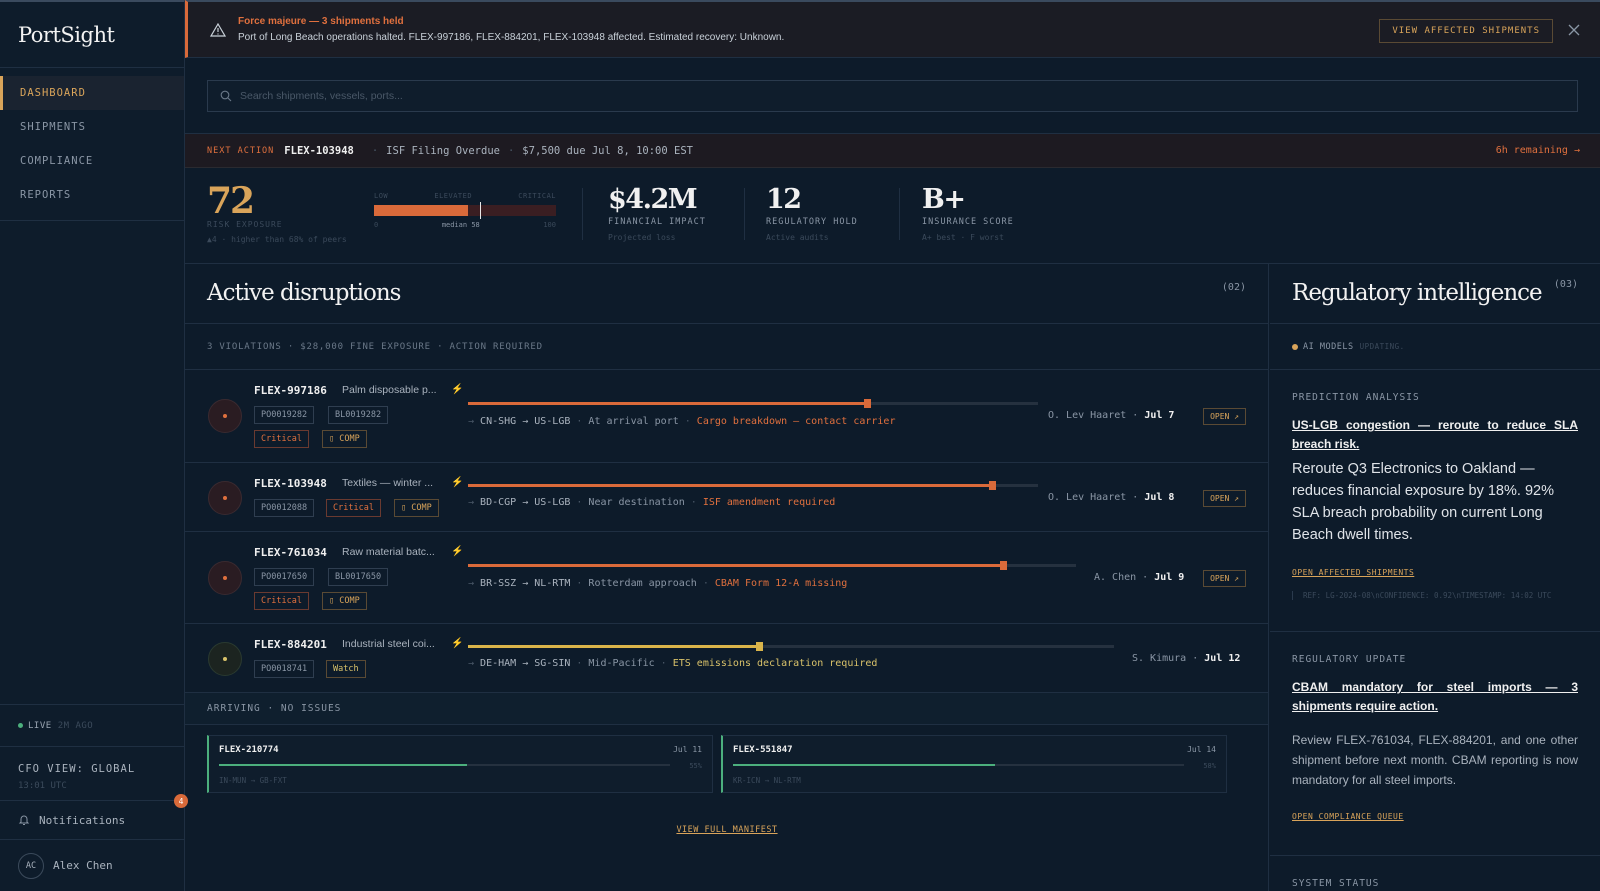  I want to click on open-compliance-queue-link: OPEN COMPLIANCE QUEUE, so click(1435, 816).